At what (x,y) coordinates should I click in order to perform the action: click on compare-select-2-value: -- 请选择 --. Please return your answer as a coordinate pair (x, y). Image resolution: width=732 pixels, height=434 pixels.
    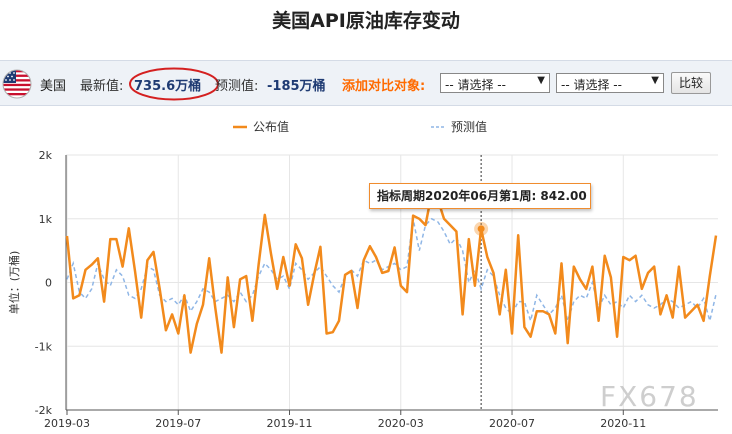
    Looking at the image, I should click on (591, 85).